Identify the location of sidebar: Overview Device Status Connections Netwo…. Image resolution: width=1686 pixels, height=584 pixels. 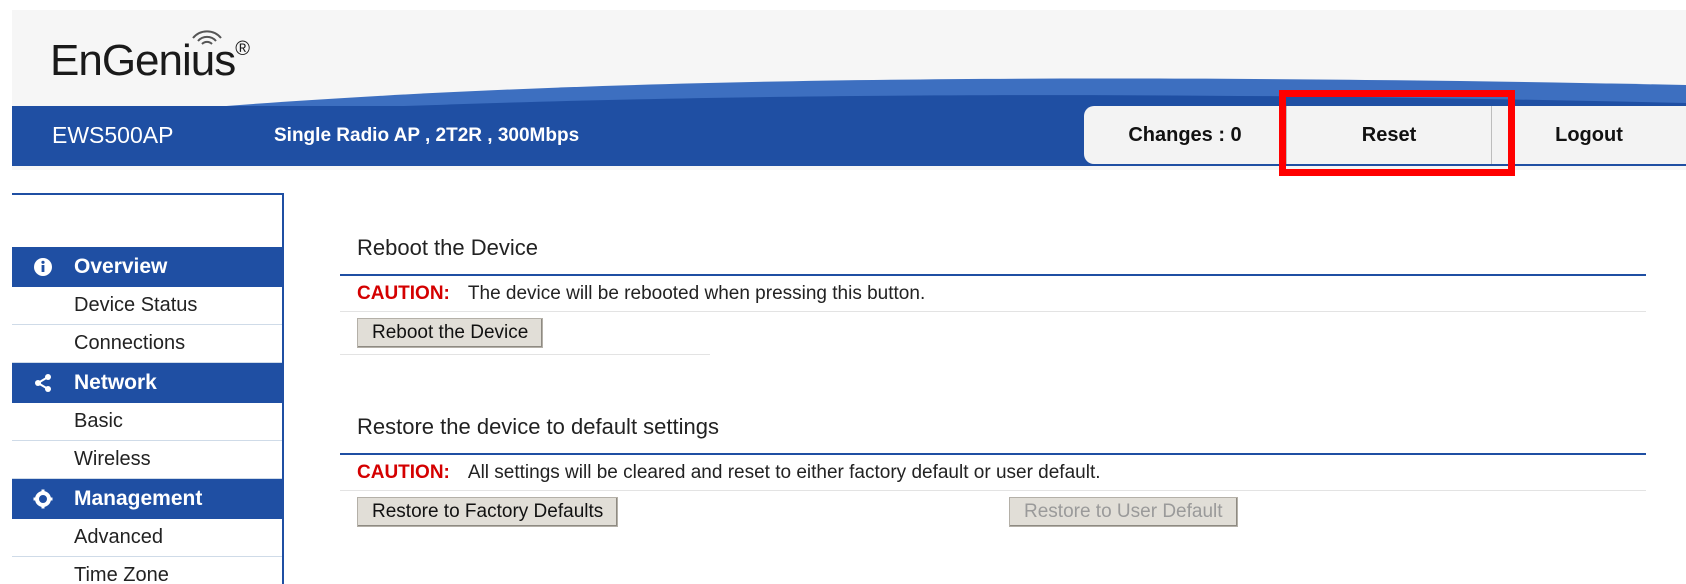
(148, 388).